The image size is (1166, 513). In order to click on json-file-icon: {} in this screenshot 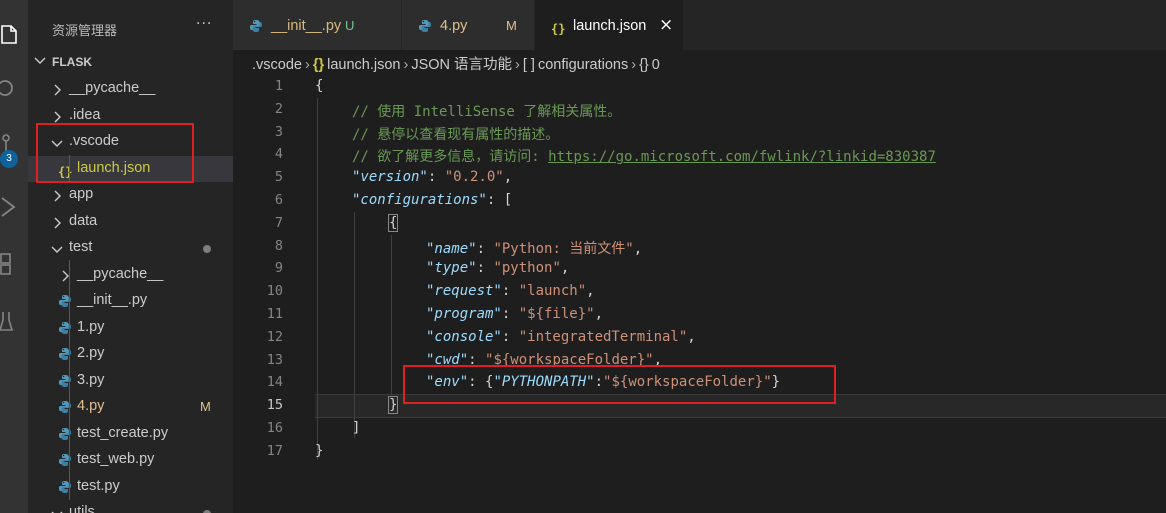, I will do `click(558, 29)`.